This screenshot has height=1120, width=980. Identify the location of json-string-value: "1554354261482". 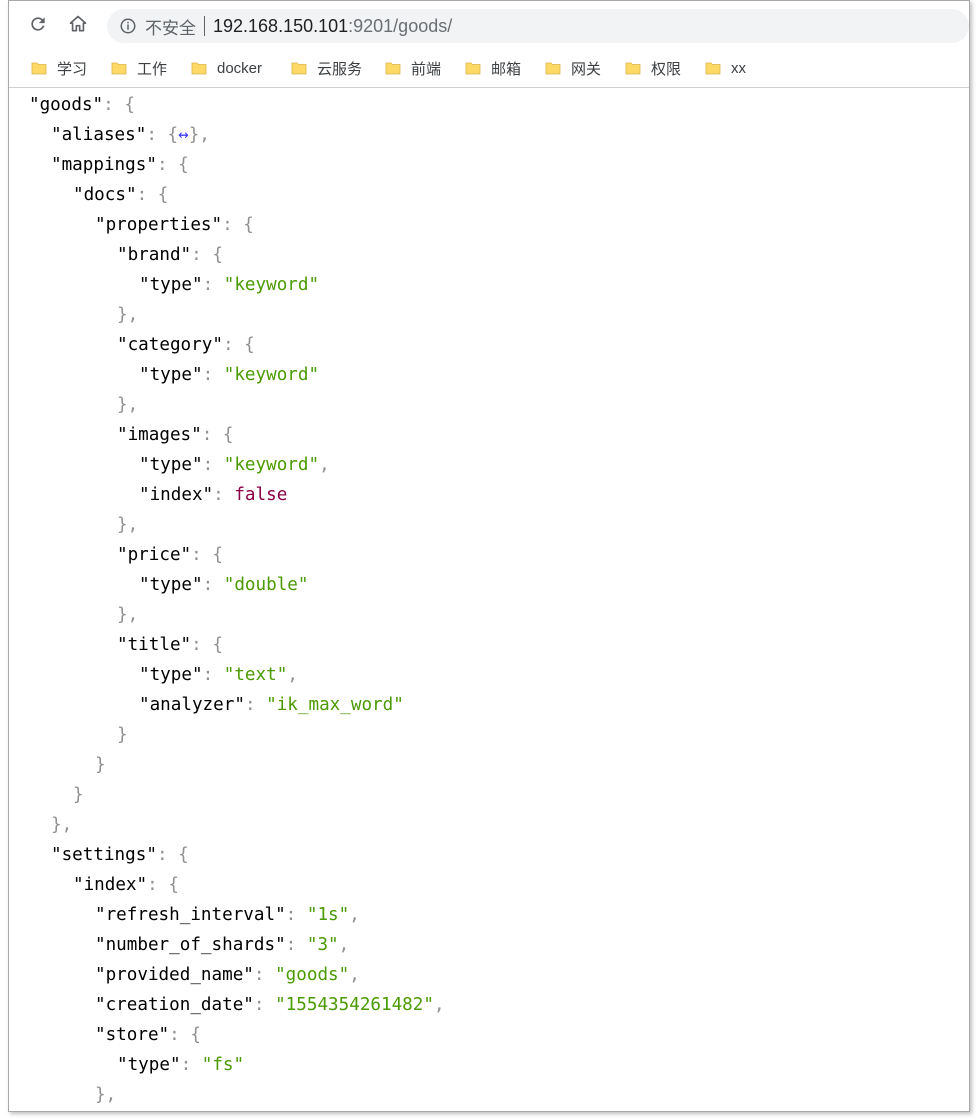
(354, 1005).